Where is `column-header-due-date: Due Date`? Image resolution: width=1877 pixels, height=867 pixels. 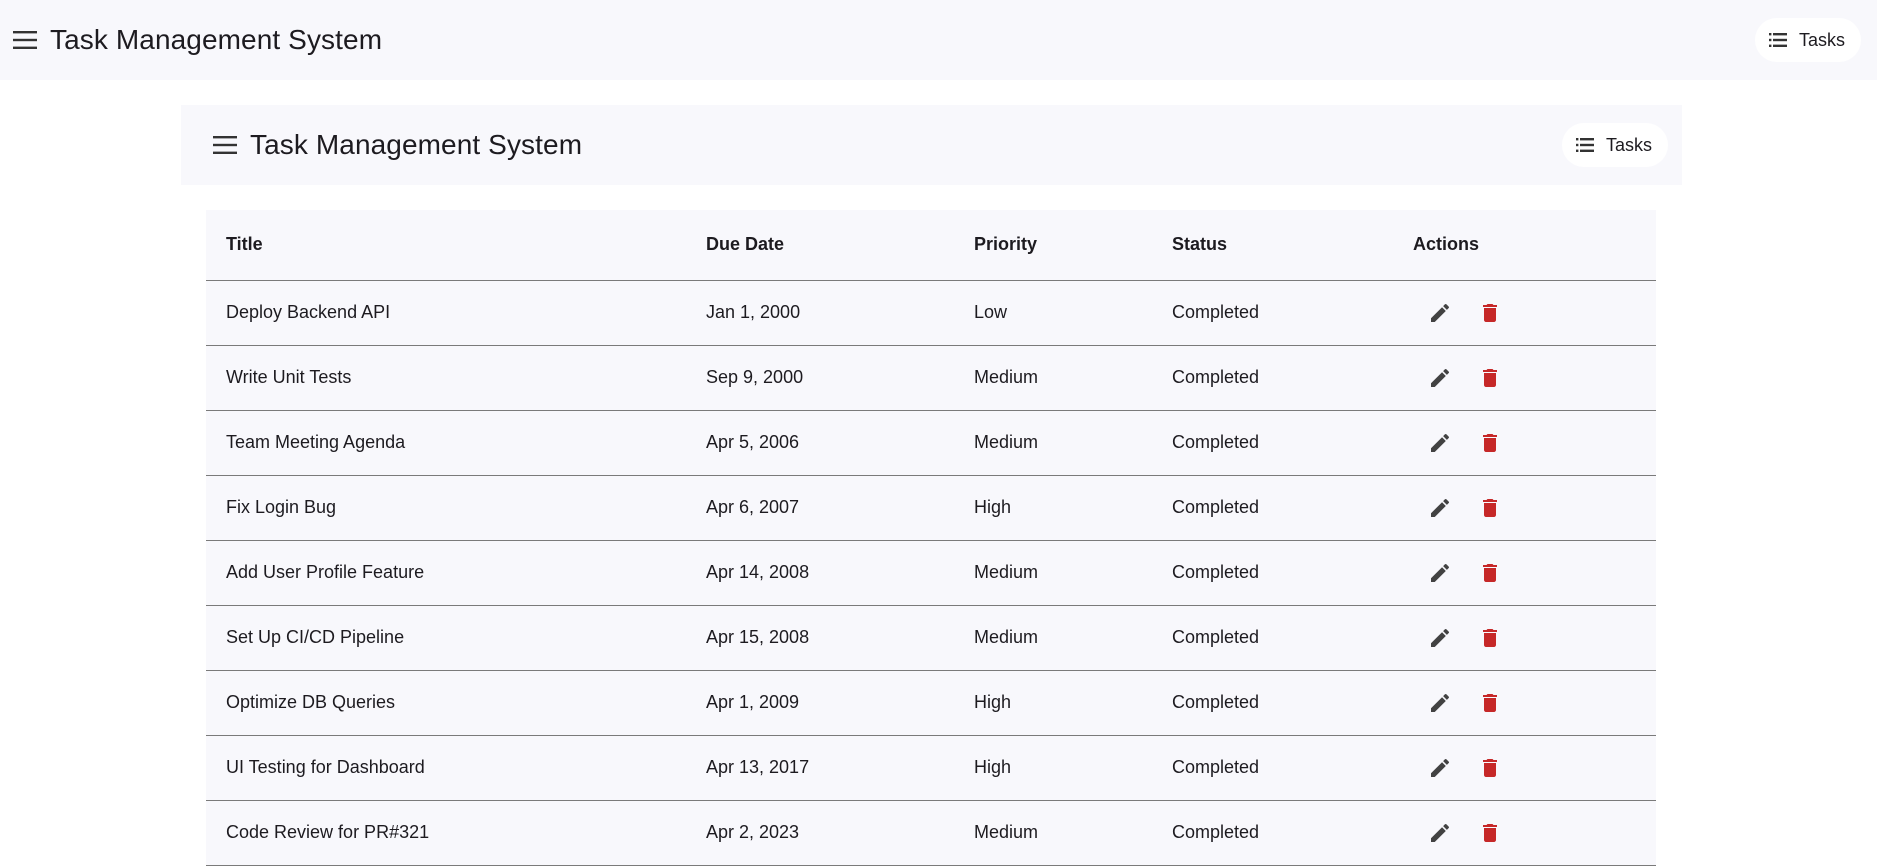
column-header-due-date: Due Date is located at coordinates (820, 245).